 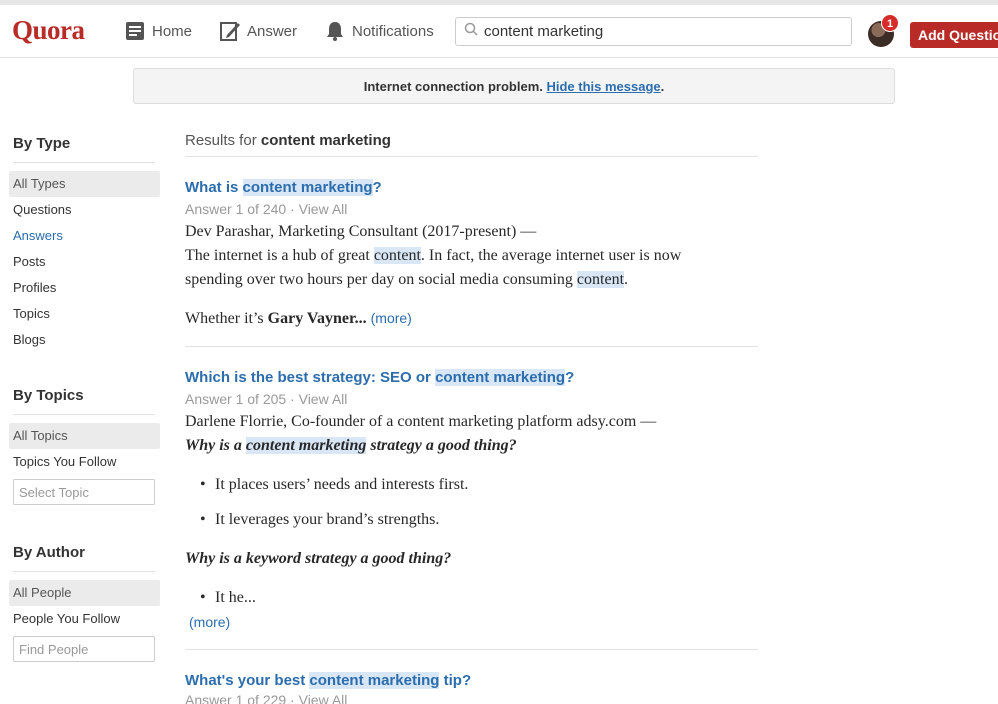 I want to click on search-box, so click(x=653, y=31).